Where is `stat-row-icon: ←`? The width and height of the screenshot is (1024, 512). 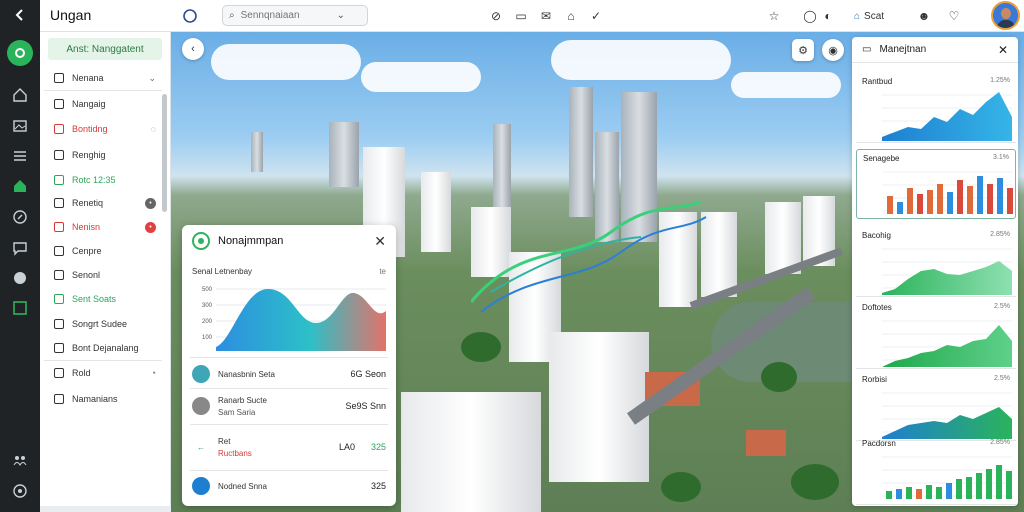
stat-row-icon: ← is located at coordinates (201, 447).